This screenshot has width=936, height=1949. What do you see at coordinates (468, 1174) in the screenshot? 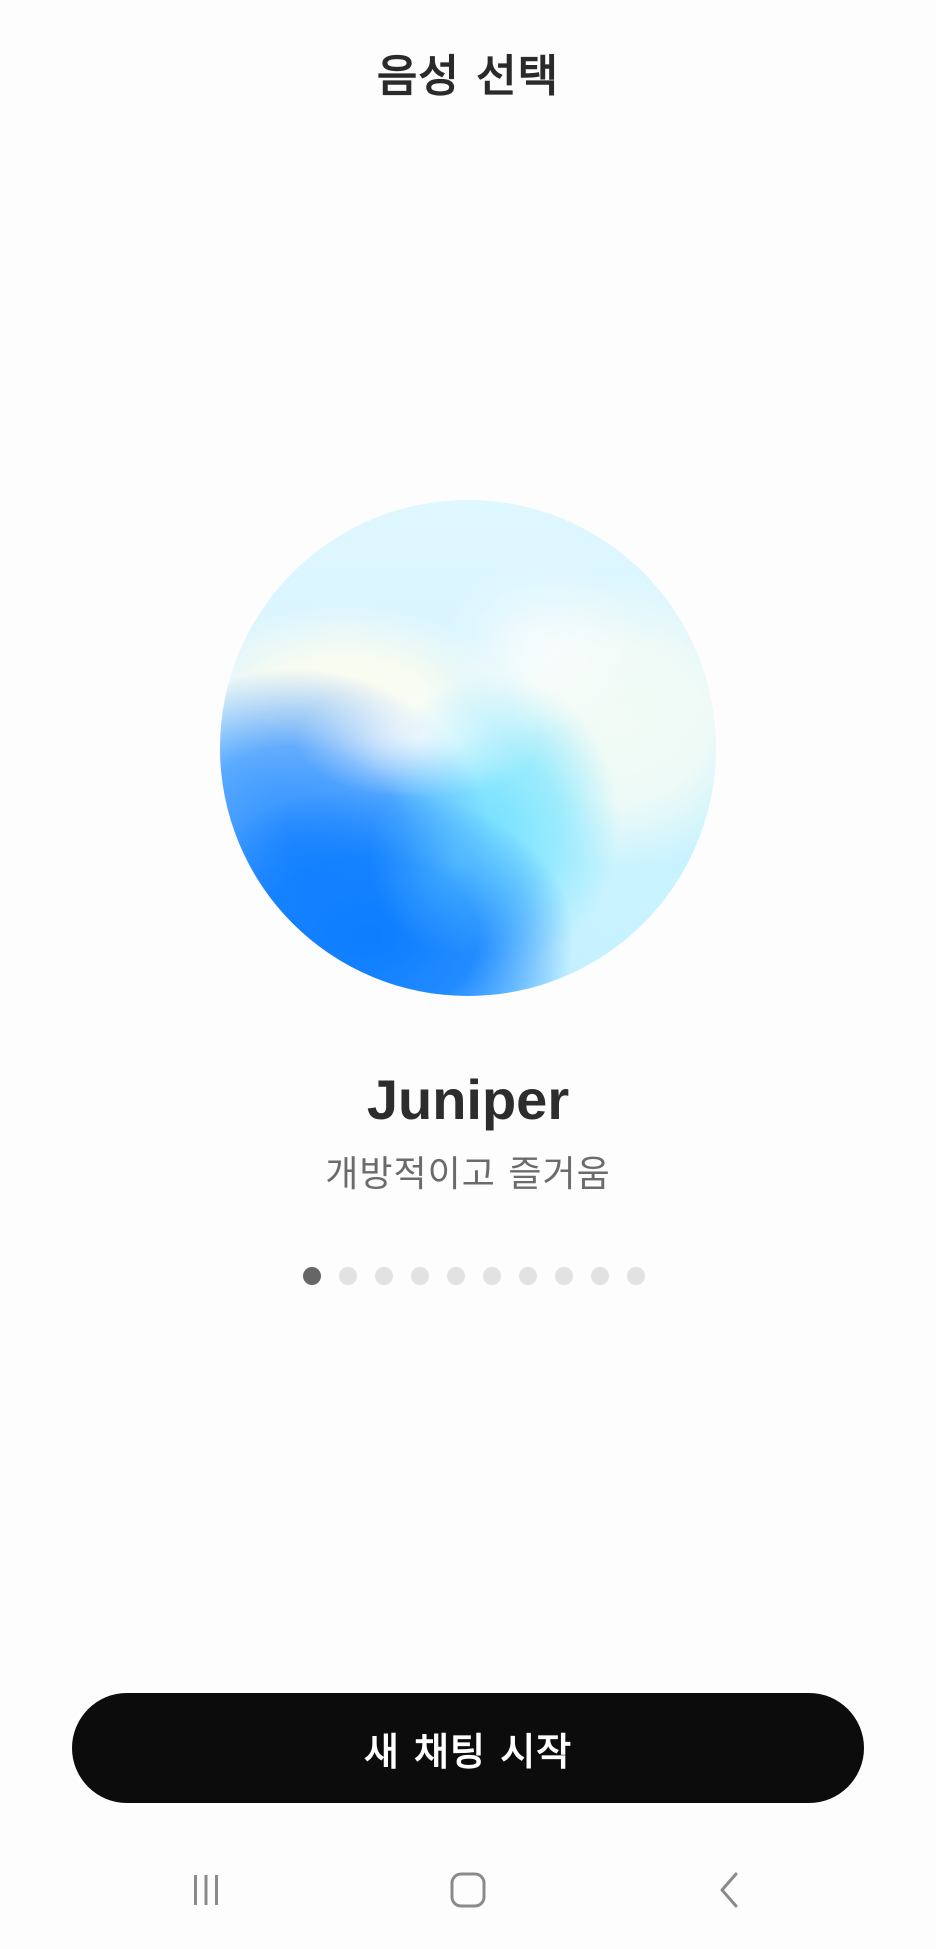
I see `voice-description: 개방적이고 즐거움` at bounding box center [468, 1174].